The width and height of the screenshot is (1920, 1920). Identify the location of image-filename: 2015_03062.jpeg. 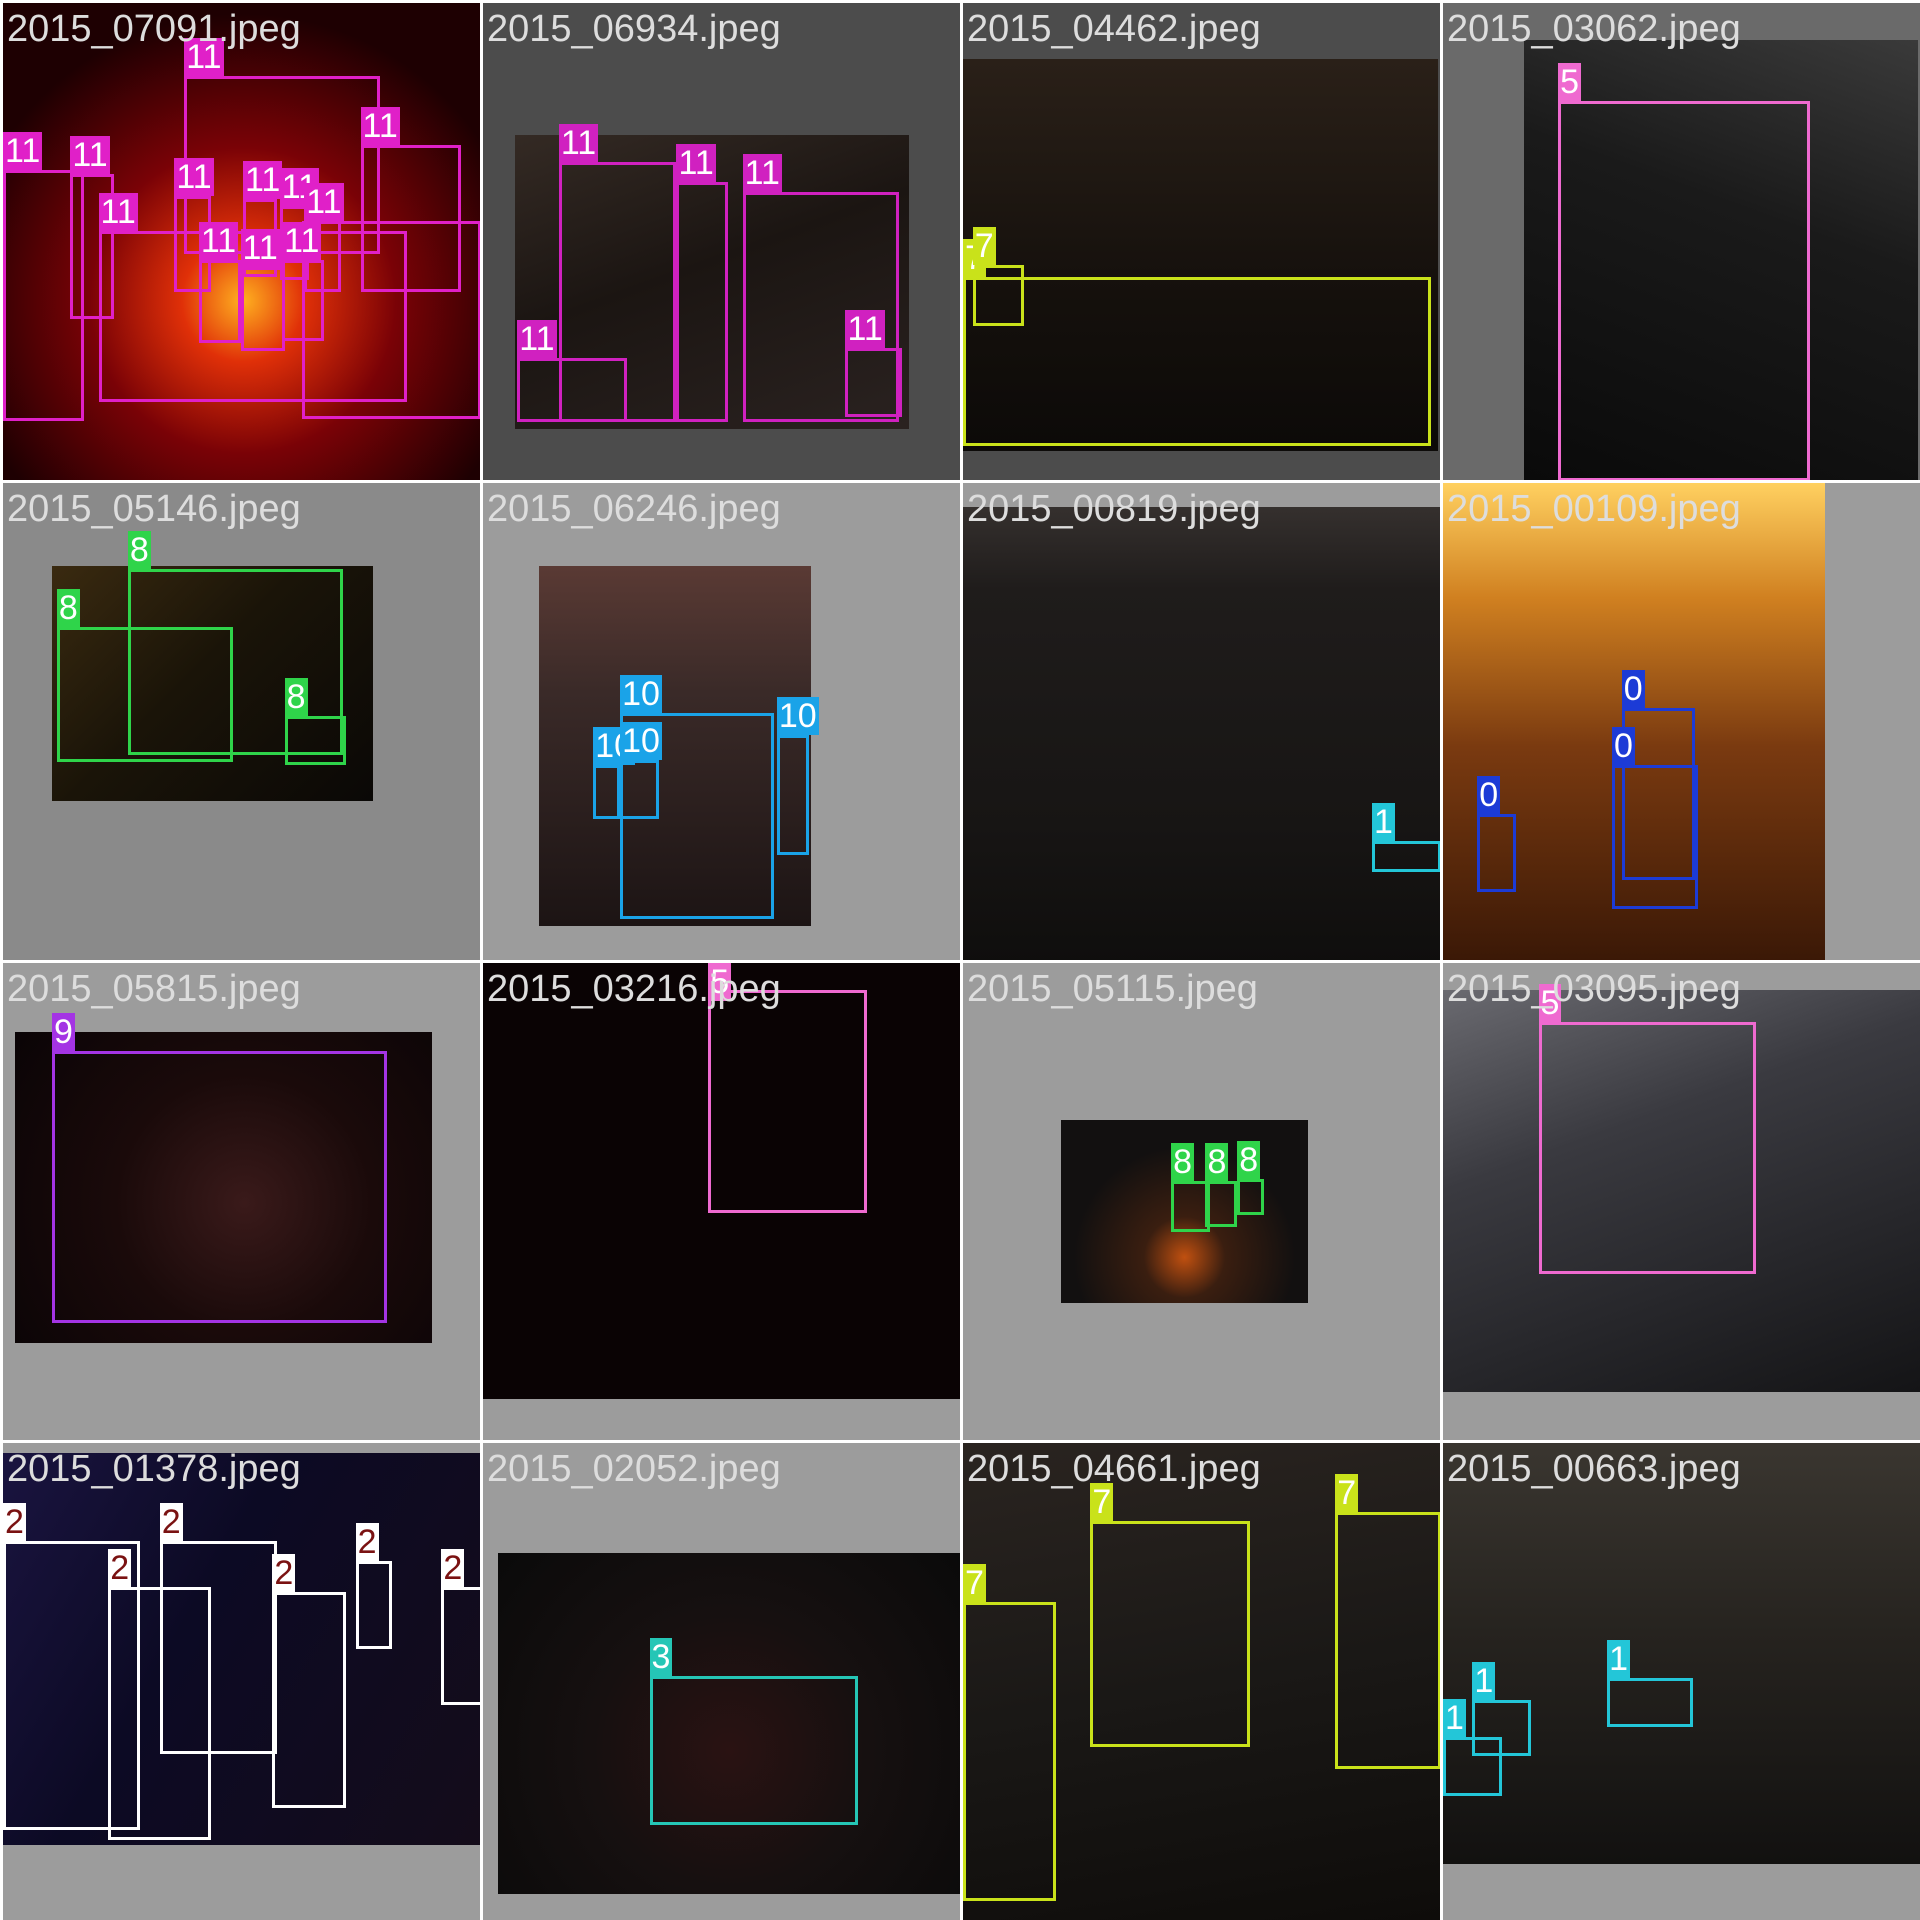
(1594, 29).